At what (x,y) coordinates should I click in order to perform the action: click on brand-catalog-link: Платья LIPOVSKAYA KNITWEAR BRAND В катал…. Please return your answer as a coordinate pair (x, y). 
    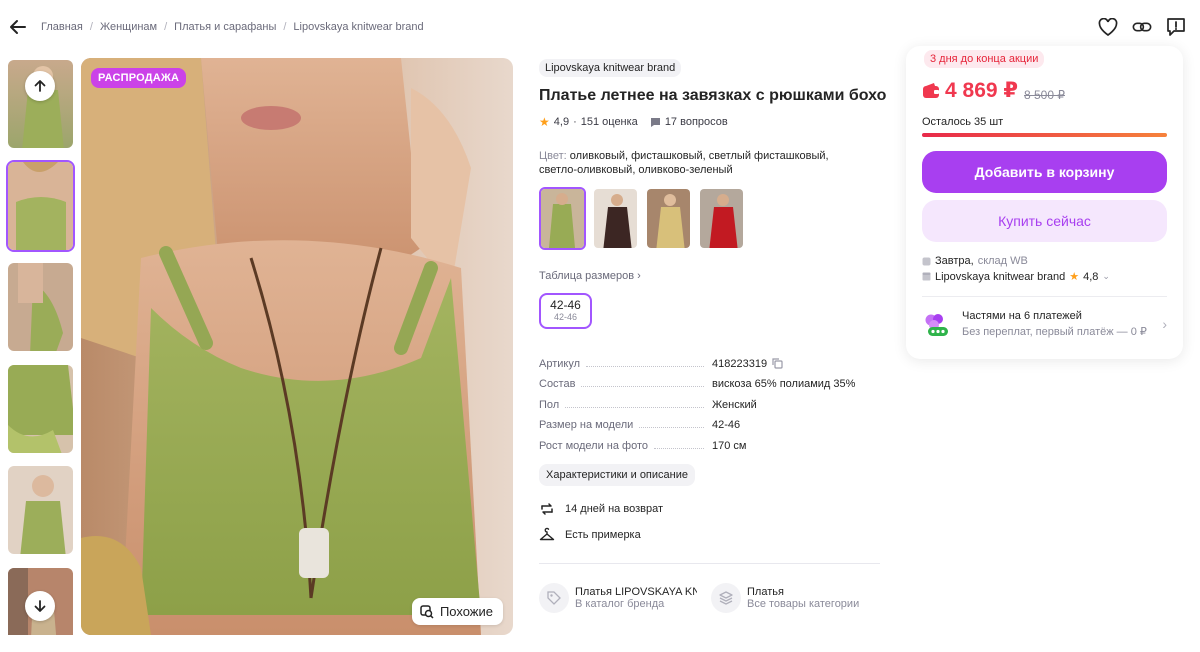
    Looking at the image, I should click on (619, 598).